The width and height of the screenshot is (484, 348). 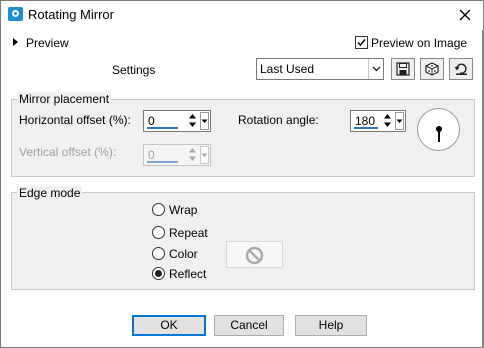 I want to click on cancel-button: Cancel, so click(x=249, y=325).